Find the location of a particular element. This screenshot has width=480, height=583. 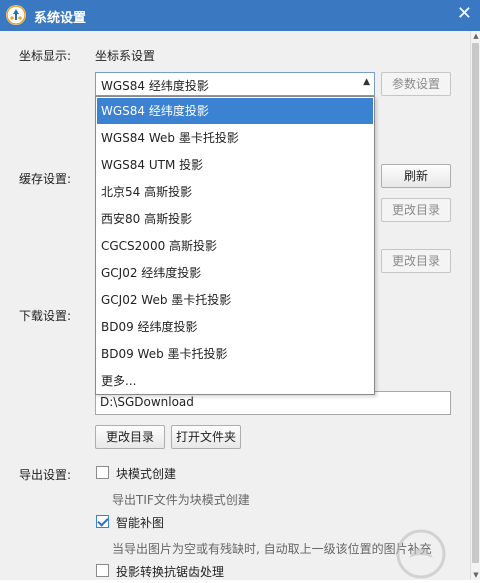

watermark-logo-icon is located at coordinates (421, 554).